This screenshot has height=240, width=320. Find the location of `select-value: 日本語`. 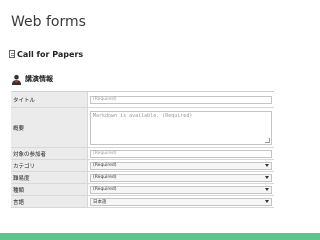

select-value: 日本語 is located at coordinates (100, 202).